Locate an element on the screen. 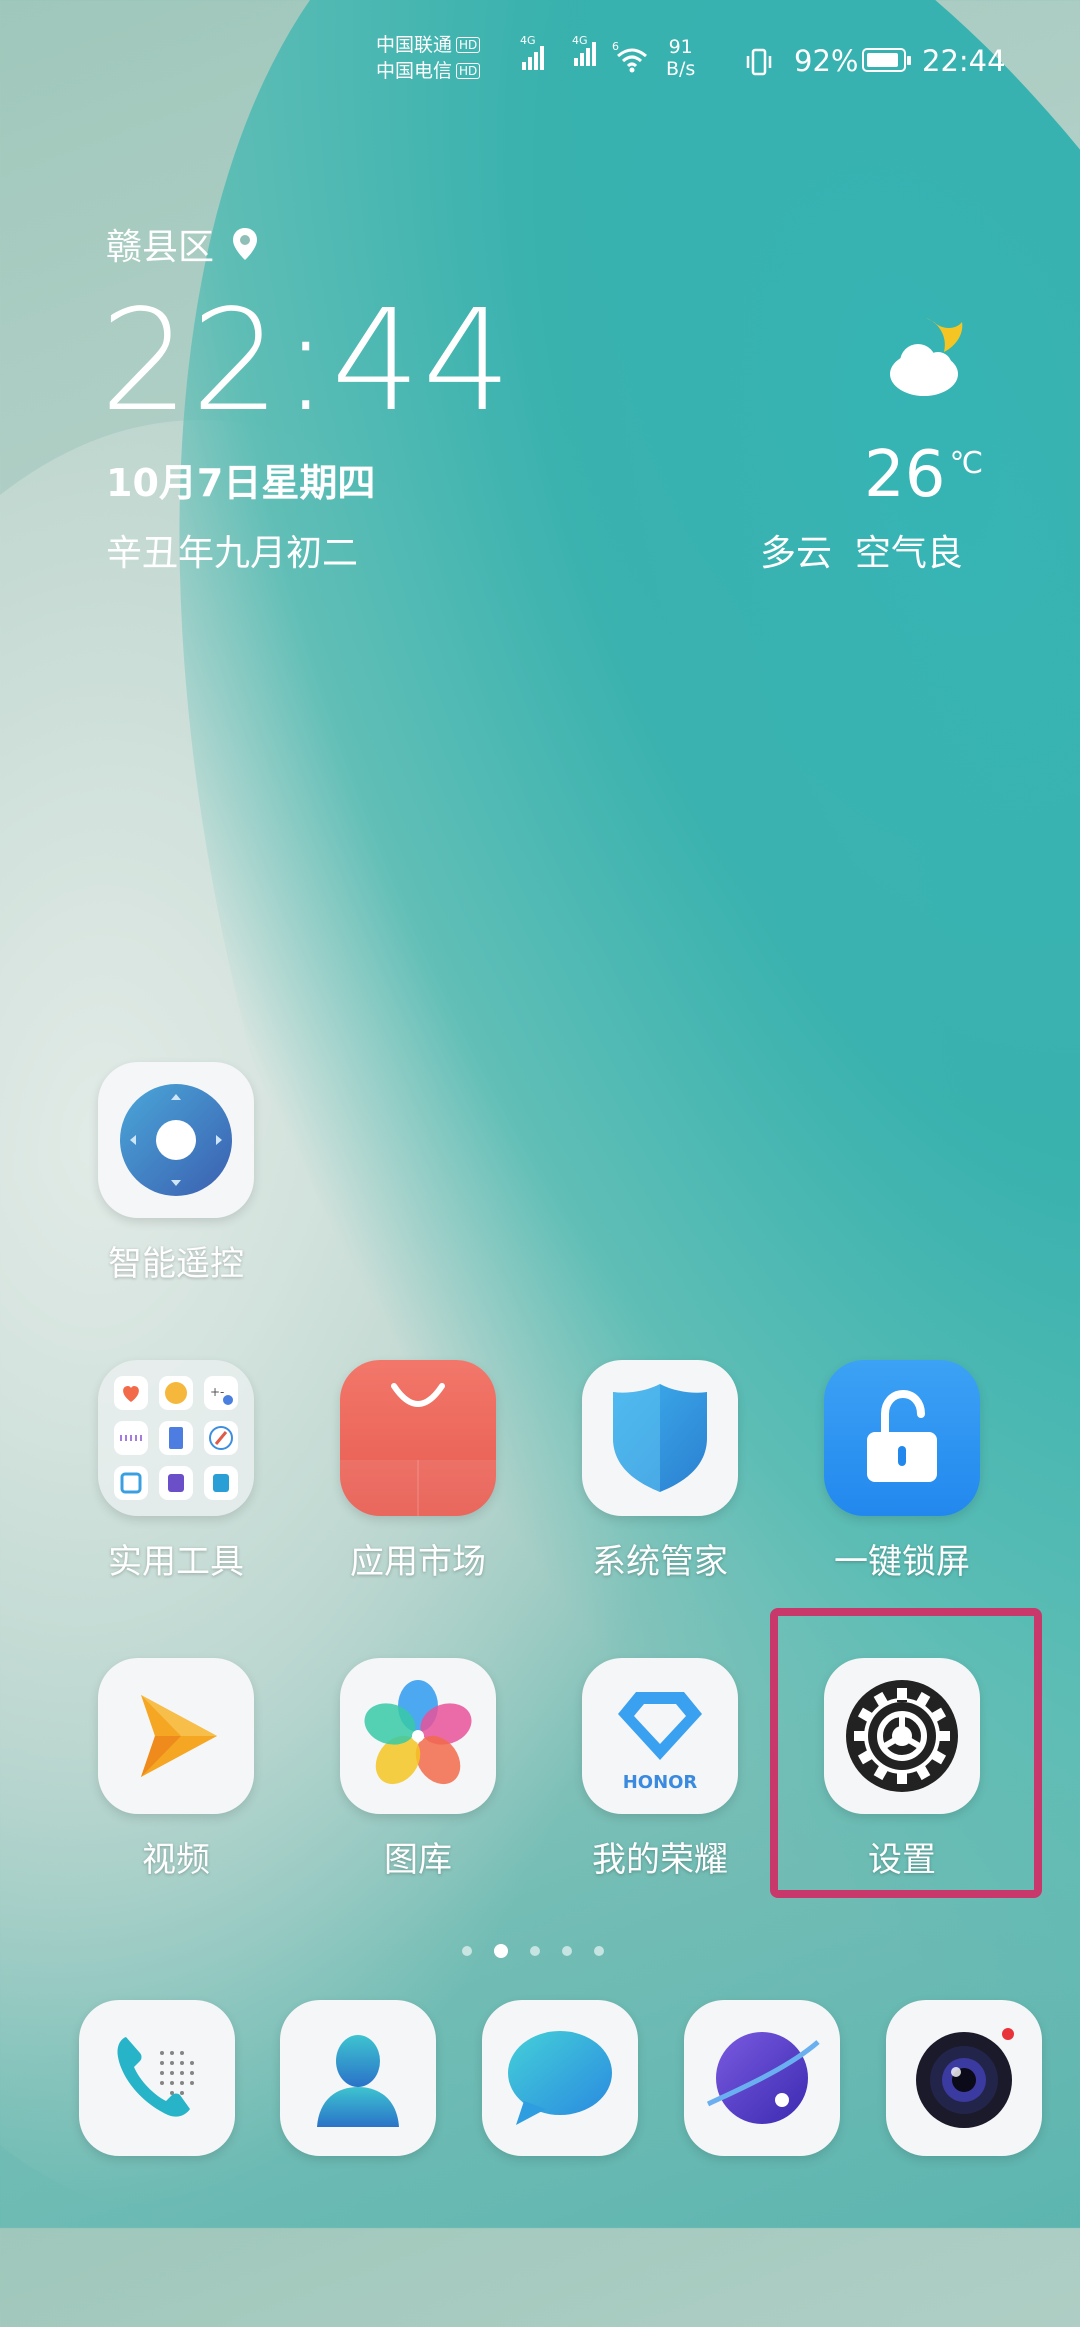 Image resolution: width=1080 pixels, height=2327 pixels. dock-phone is located at coordinates (157, 2078).